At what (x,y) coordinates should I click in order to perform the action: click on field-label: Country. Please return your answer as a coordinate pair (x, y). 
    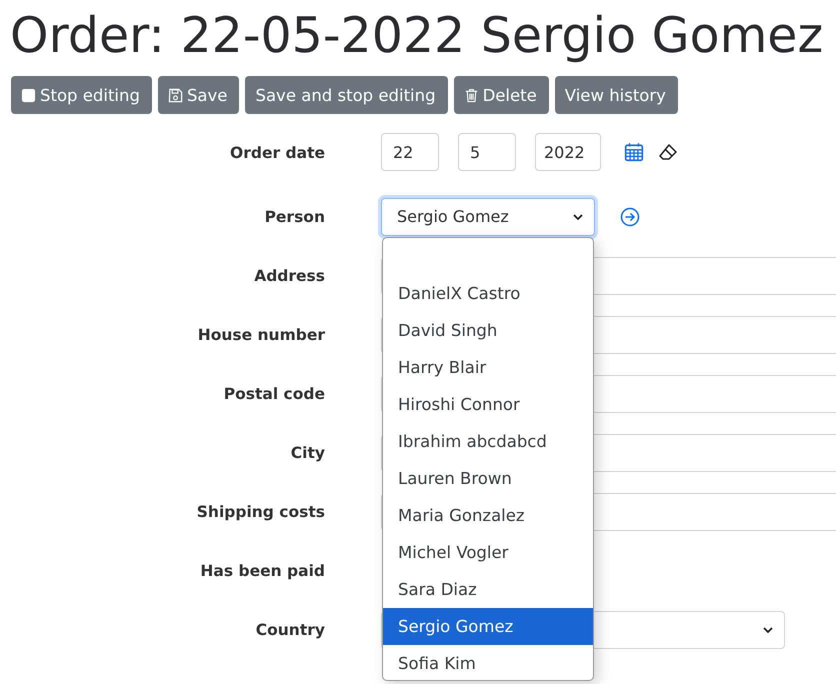
    Looking at the image, I should click on (290, 630).